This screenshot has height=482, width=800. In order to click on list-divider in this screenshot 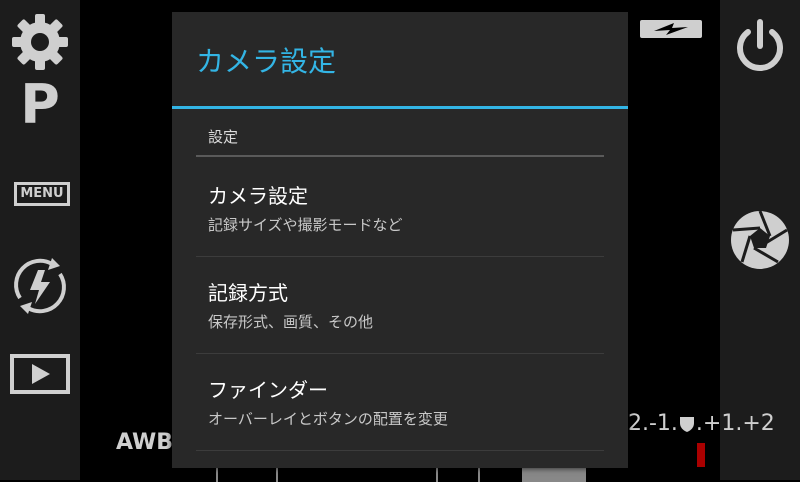, I will do `click(400, 450)`.